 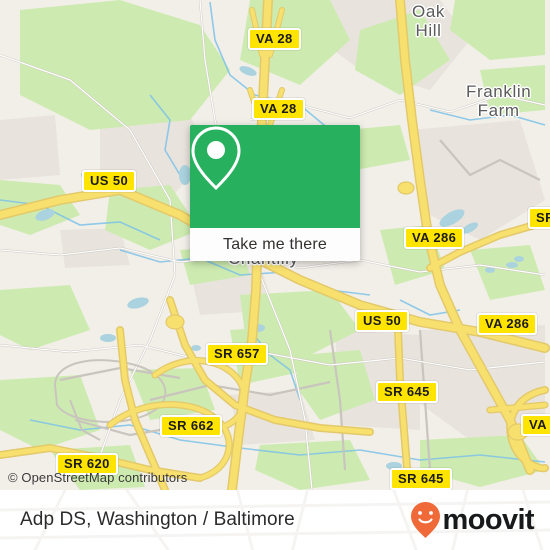 What do you see at coordinates (274, 39) in the screenshot?
I see `shield-va-28-north: VA 28` at bounding box center [274, 39].